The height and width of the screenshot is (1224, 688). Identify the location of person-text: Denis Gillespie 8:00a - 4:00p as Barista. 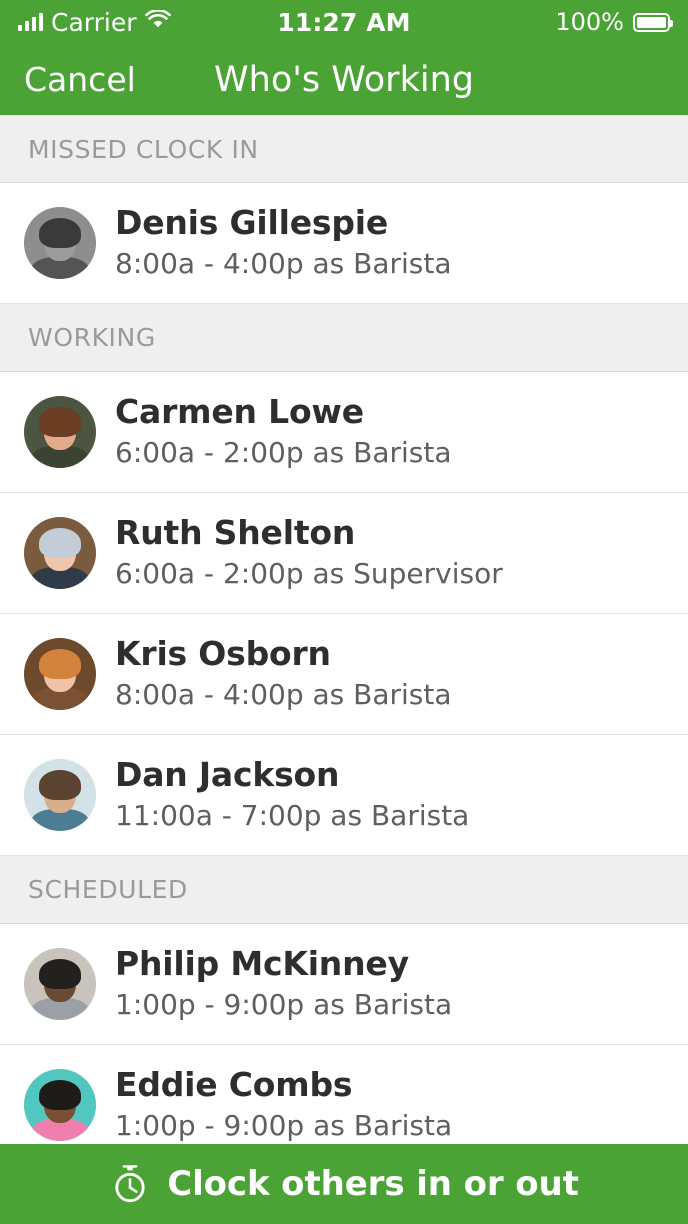
(283, 242).